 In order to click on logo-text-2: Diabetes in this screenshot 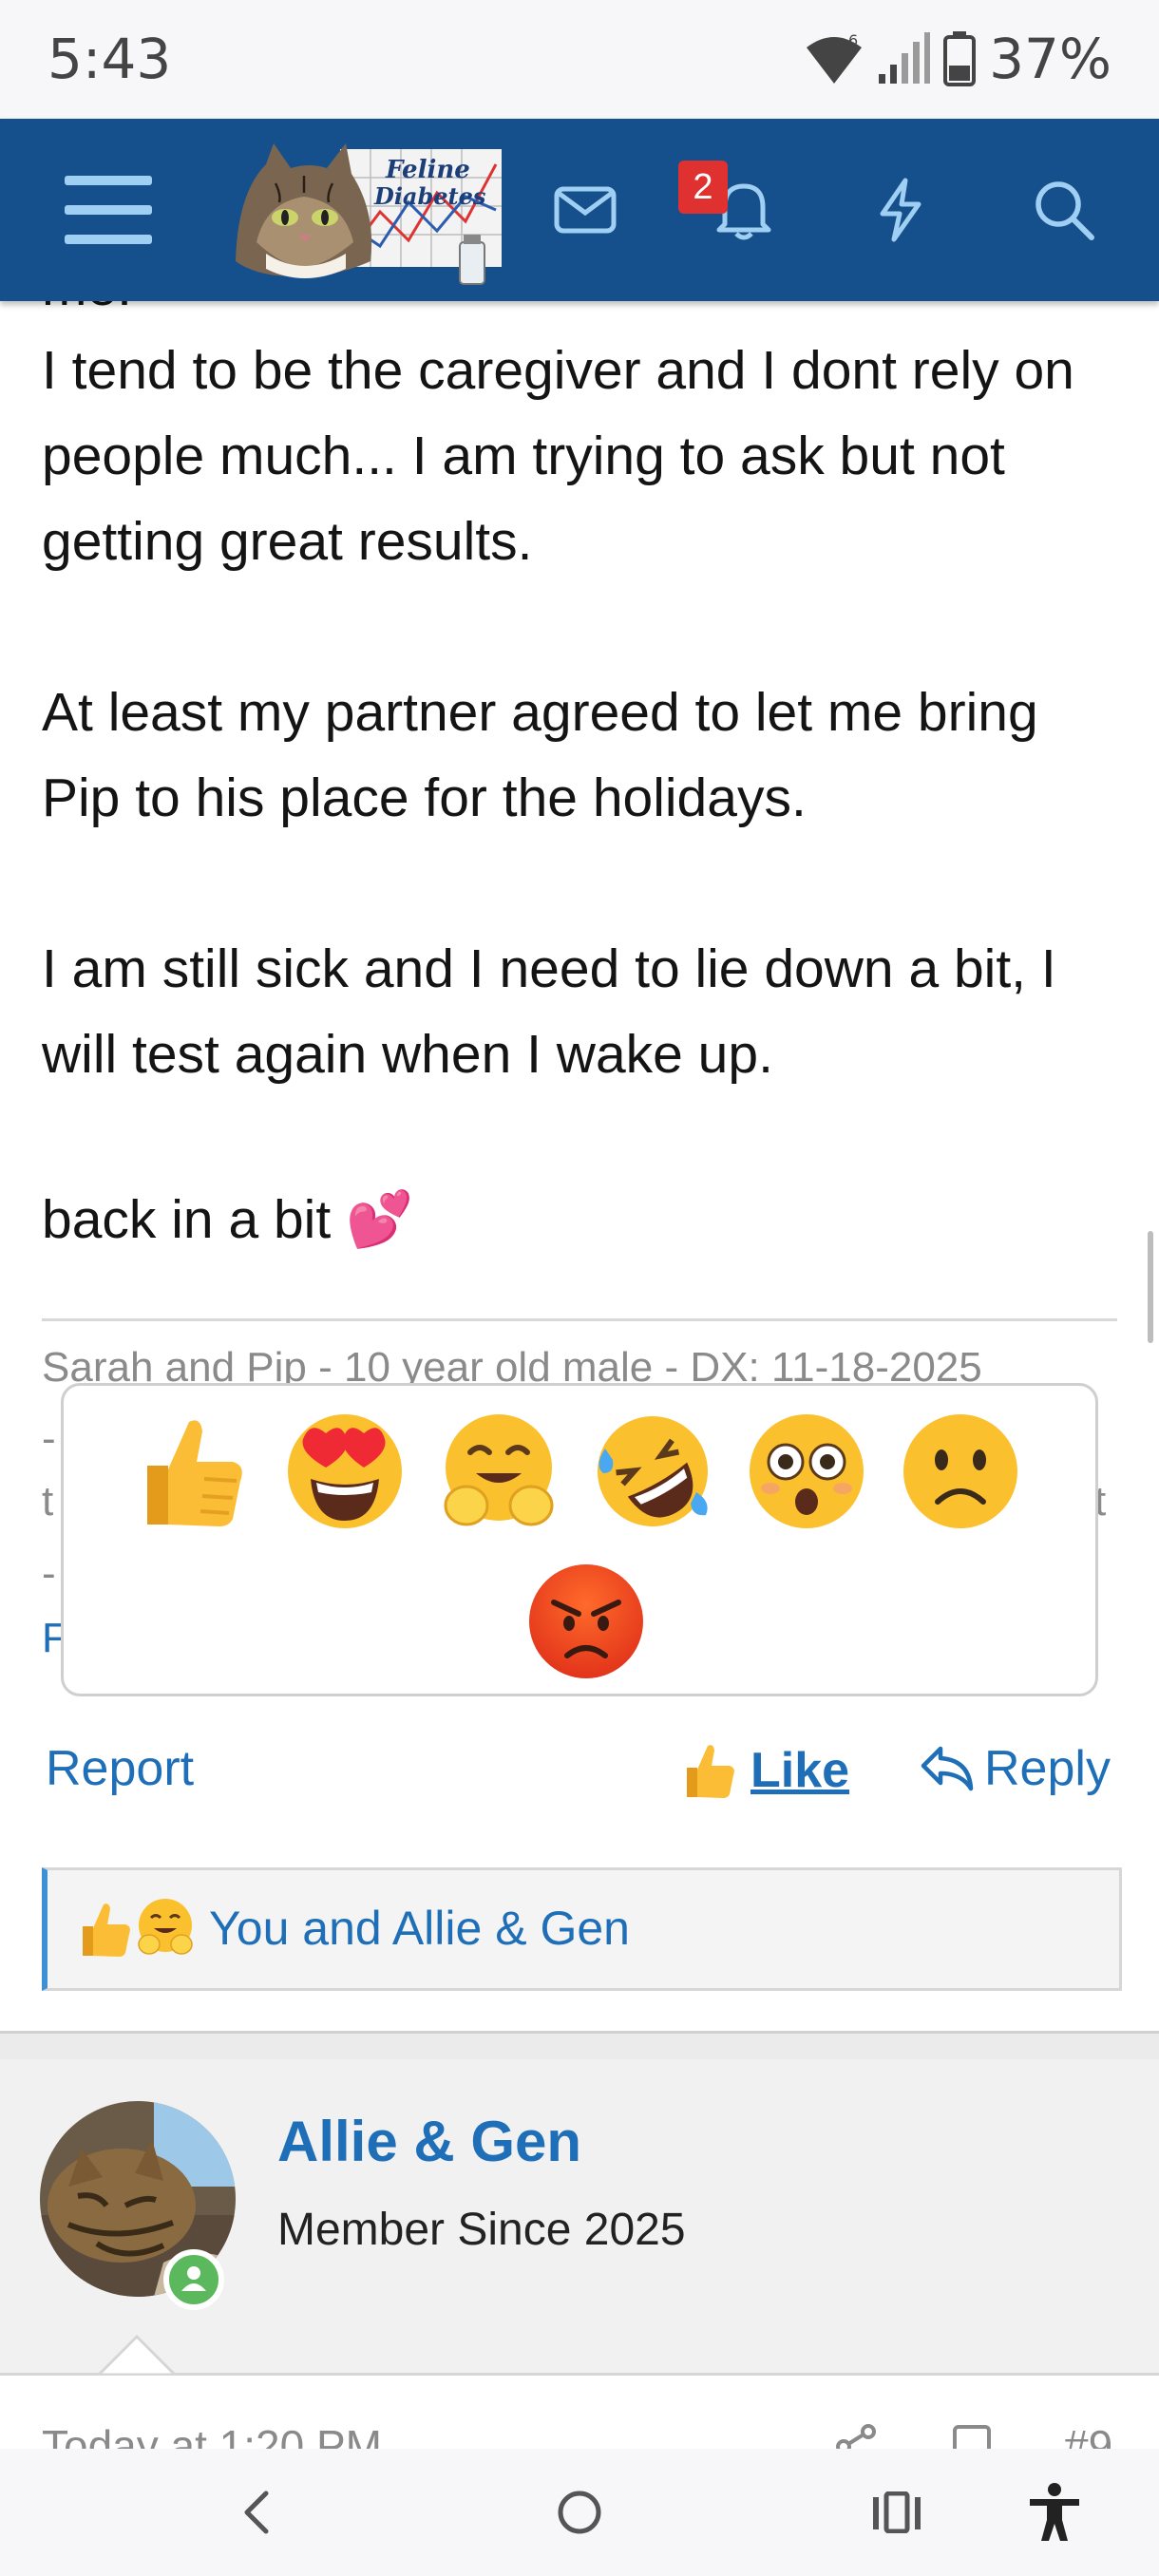, I will do `click(429, 196)`.